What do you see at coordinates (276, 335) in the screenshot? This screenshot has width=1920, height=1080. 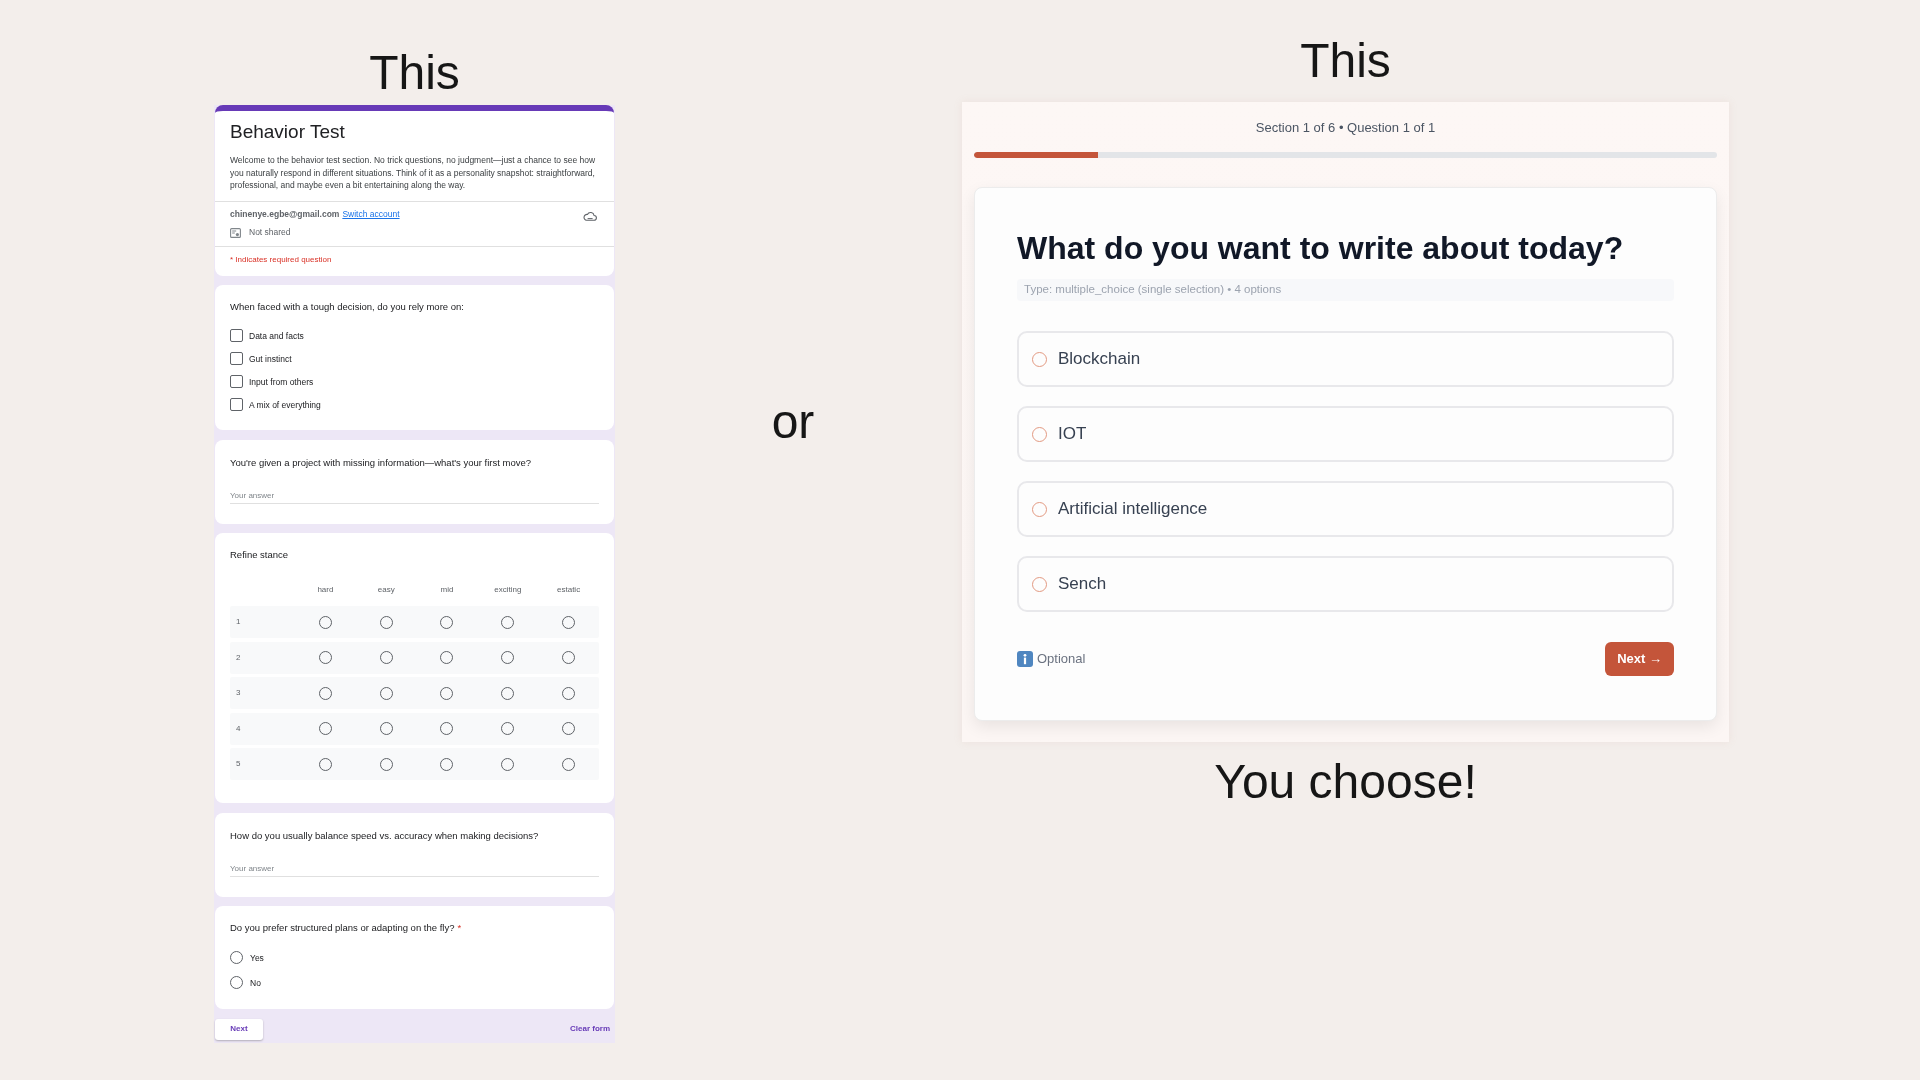 I see `checkbox-label: Data and facts` at bounding box center [276, 335].